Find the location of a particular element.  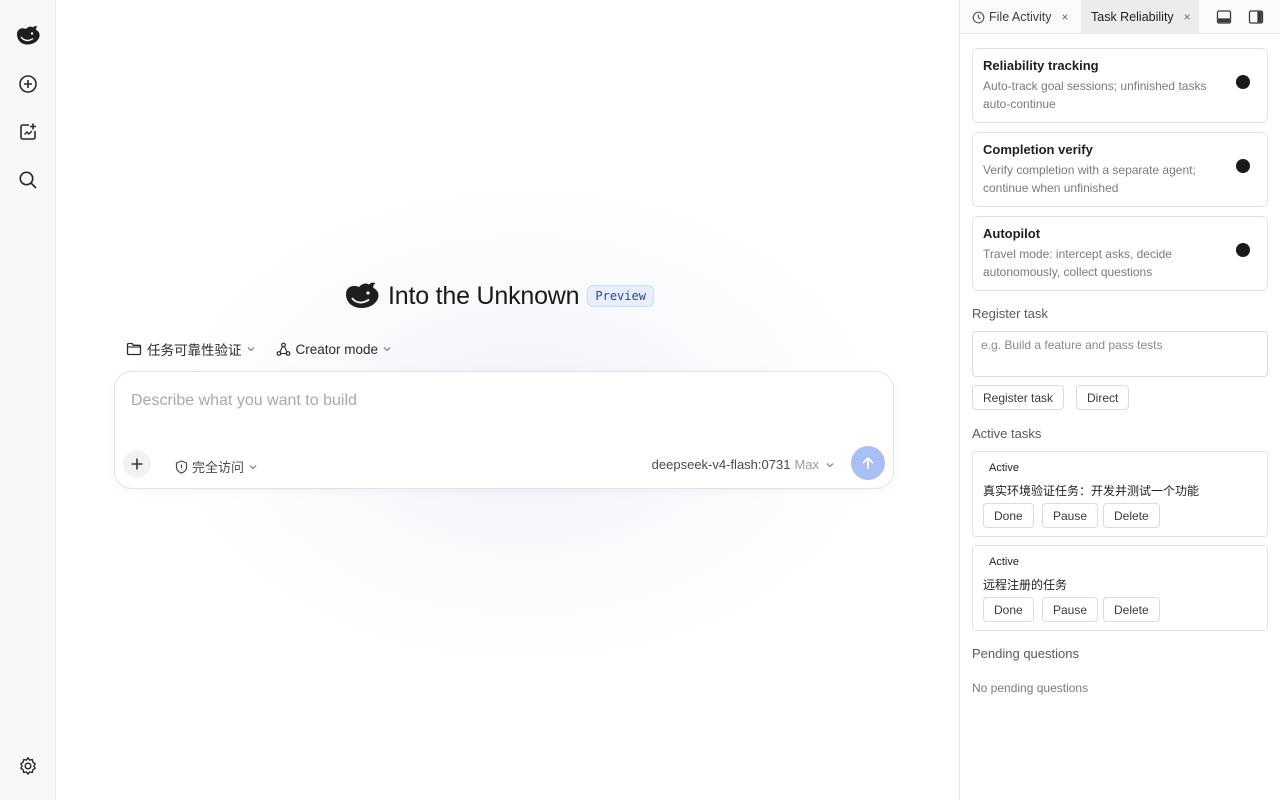

setting-title: Autopilot is located at coordinates (1012, 233).